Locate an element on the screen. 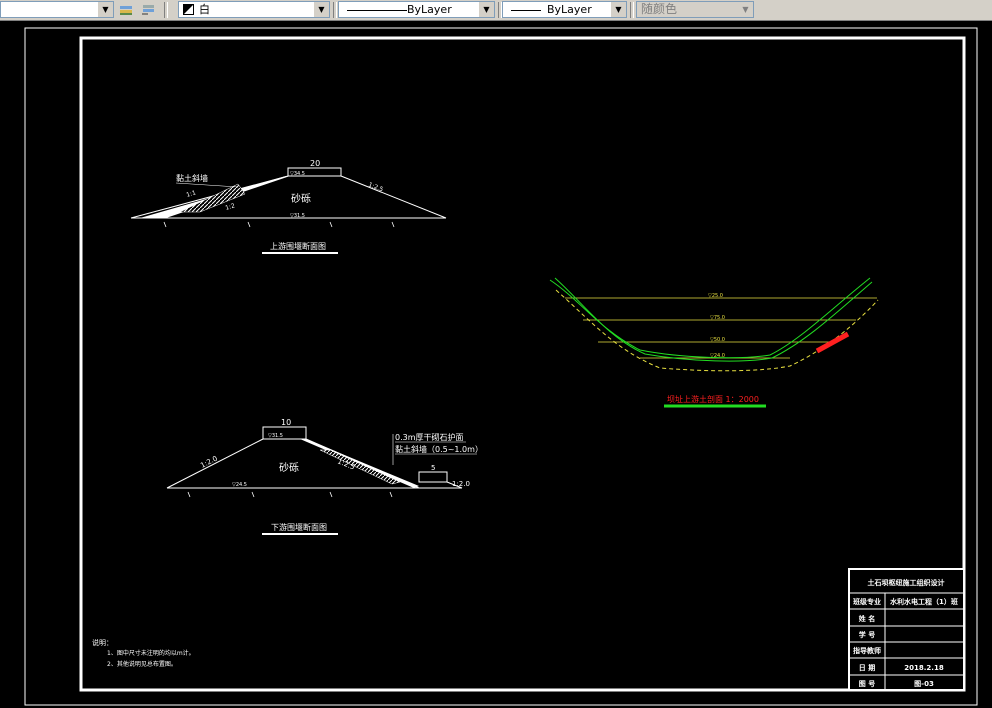  lineweight-dropdown: ByLayer ▼ is located at coordinates (564, 9).